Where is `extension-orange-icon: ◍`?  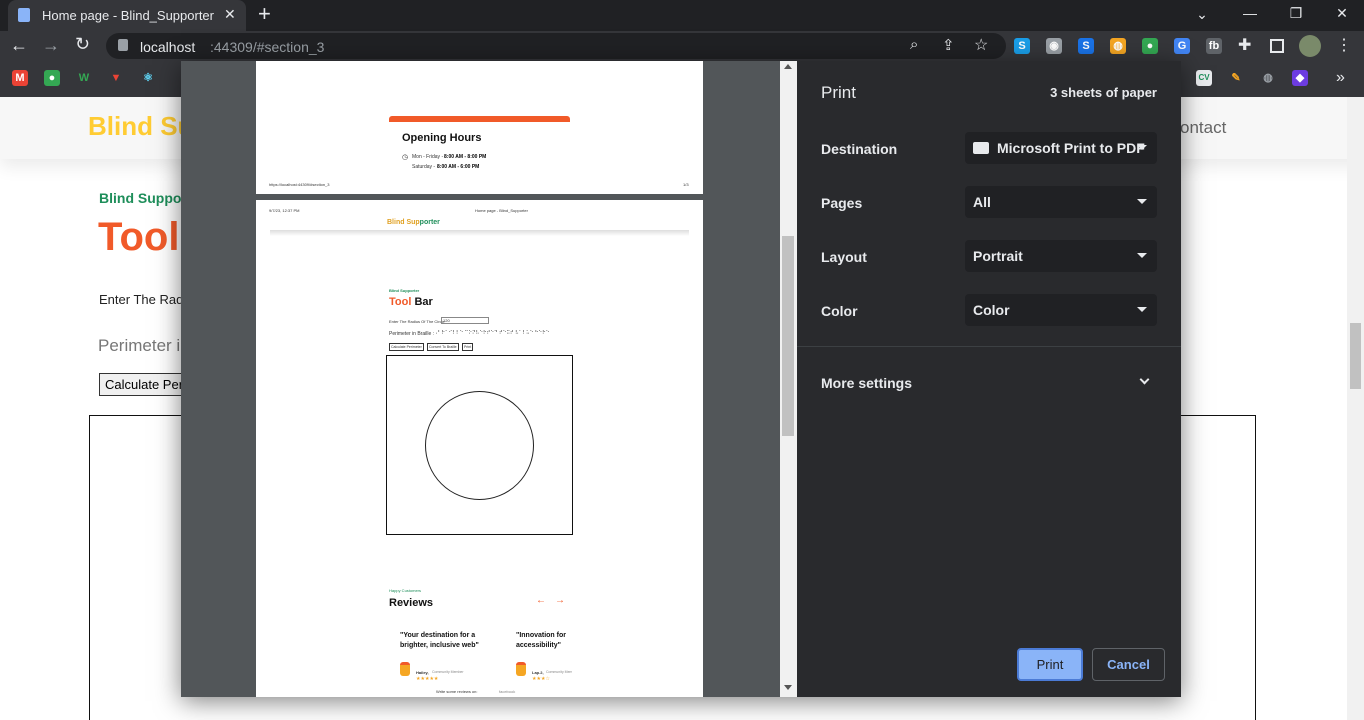 extension-orange-icon: ◍ is located at coordinates (1118, 46).